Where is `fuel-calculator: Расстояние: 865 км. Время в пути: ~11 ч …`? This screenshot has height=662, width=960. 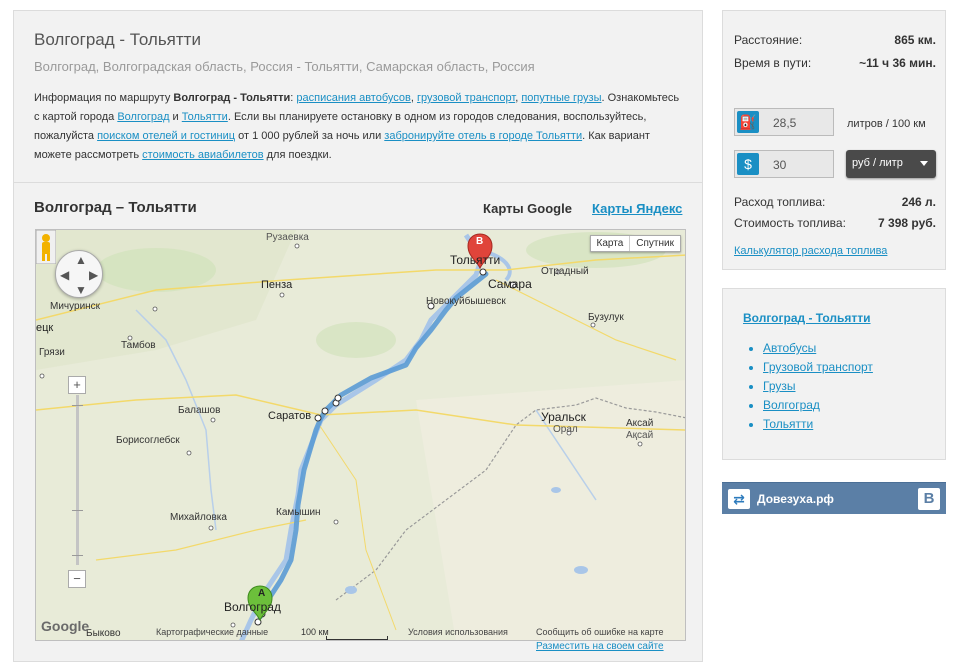
fuel-calculator: Расстояние: 865 км. Время в пути: ~11 ч … is located at coordinates (834, 140).